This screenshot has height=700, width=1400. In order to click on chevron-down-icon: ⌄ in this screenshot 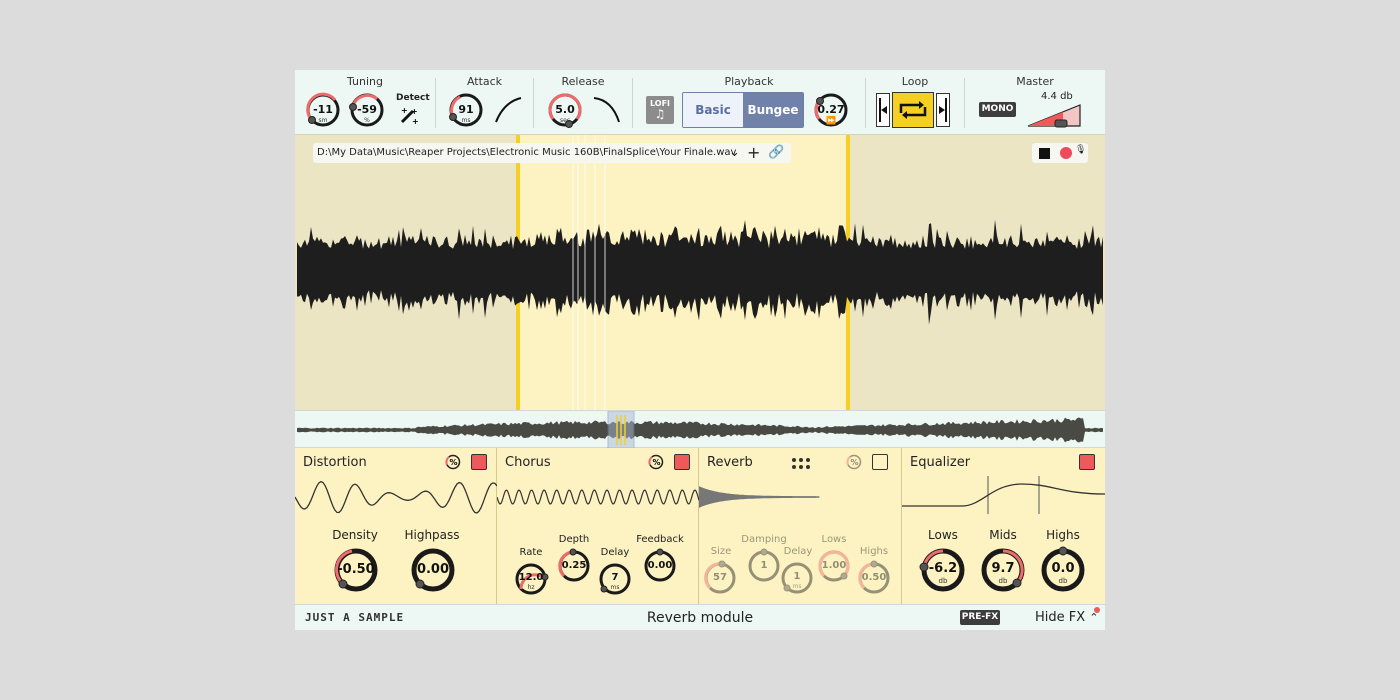, I will do `click(734, 153)`.